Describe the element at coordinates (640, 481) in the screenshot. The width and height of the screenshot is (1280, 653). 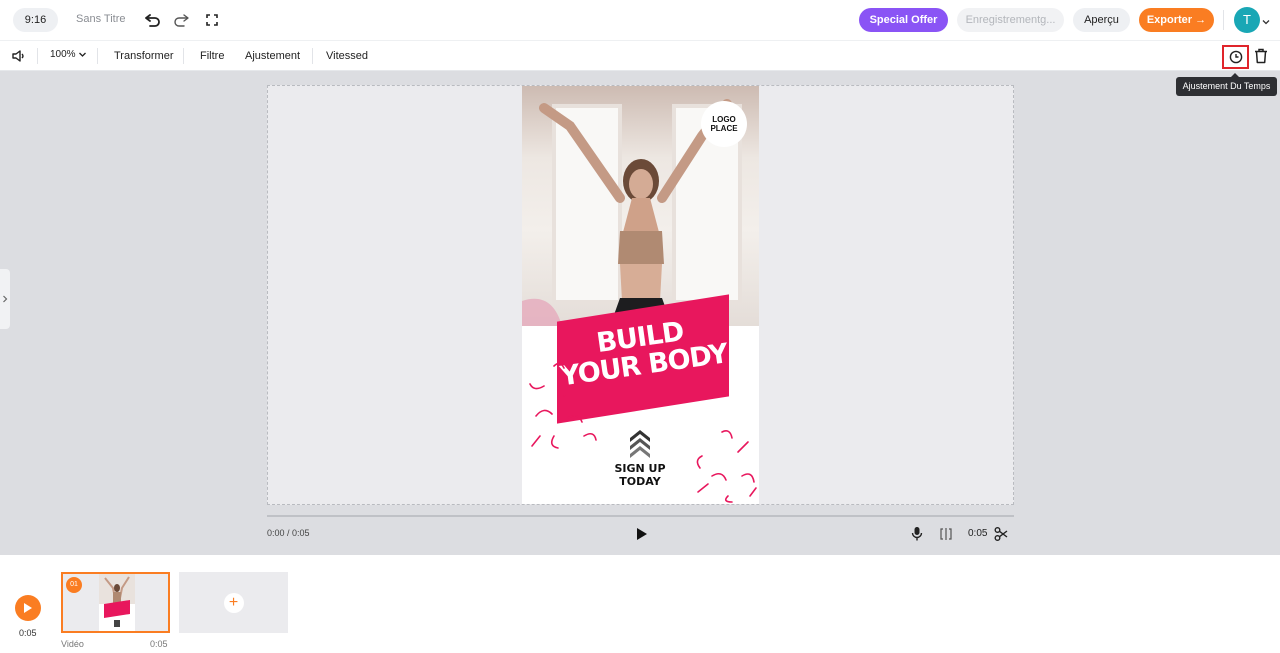
I see `signup-line: TODAY` at that location.